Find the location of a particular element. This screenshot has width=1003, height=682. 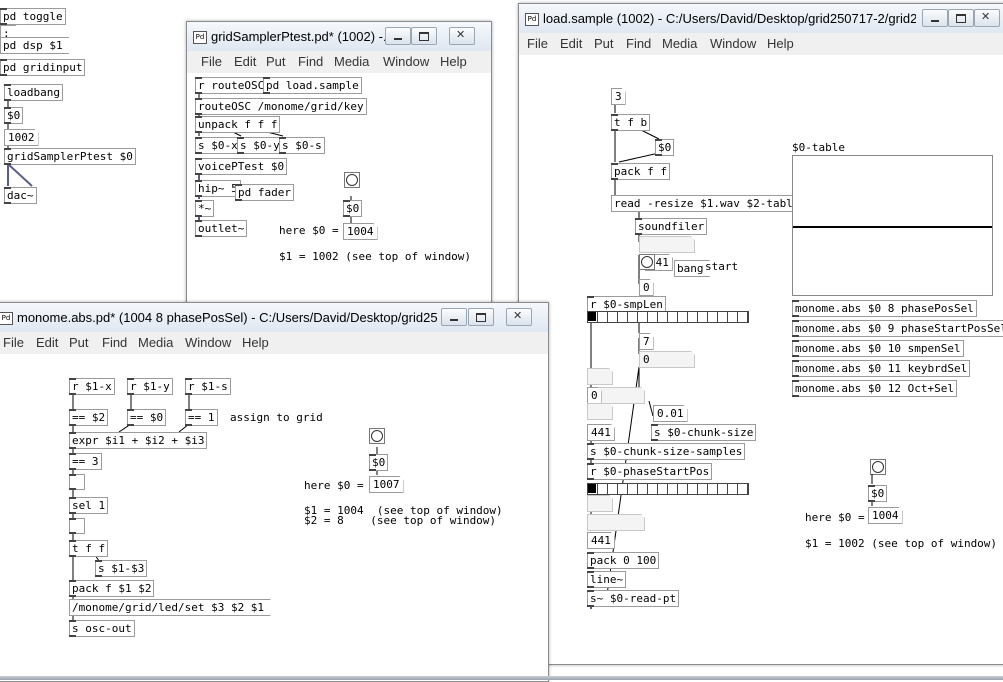

send-x-object: s $0-x is located at coordinates (218, 145).